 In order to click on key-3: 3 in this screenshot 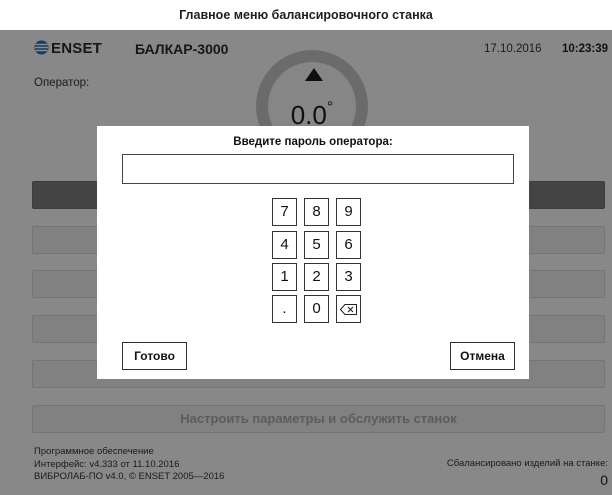, I will do `click(348, 277)`.